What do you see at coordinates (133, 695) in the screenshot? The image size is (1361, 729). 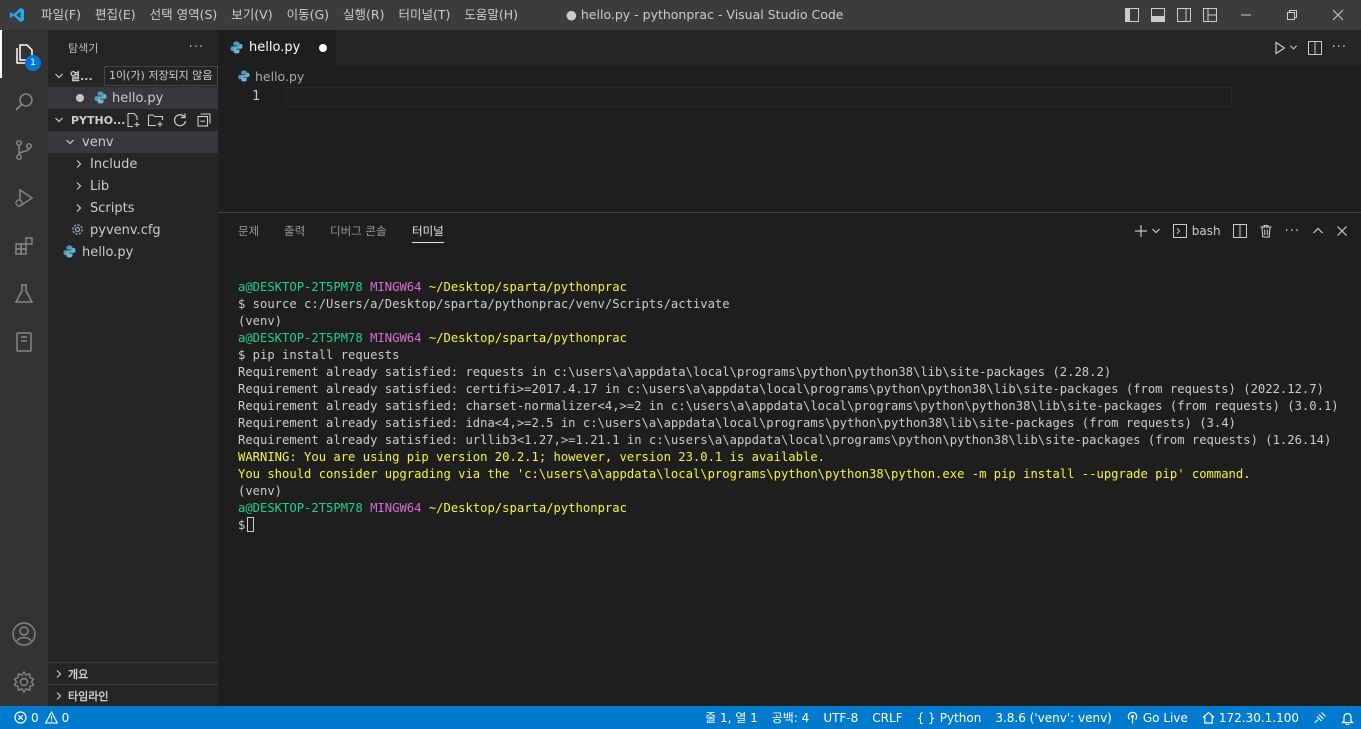 I see `timeline-section: 타임라인` at bounding box center [133, 695].